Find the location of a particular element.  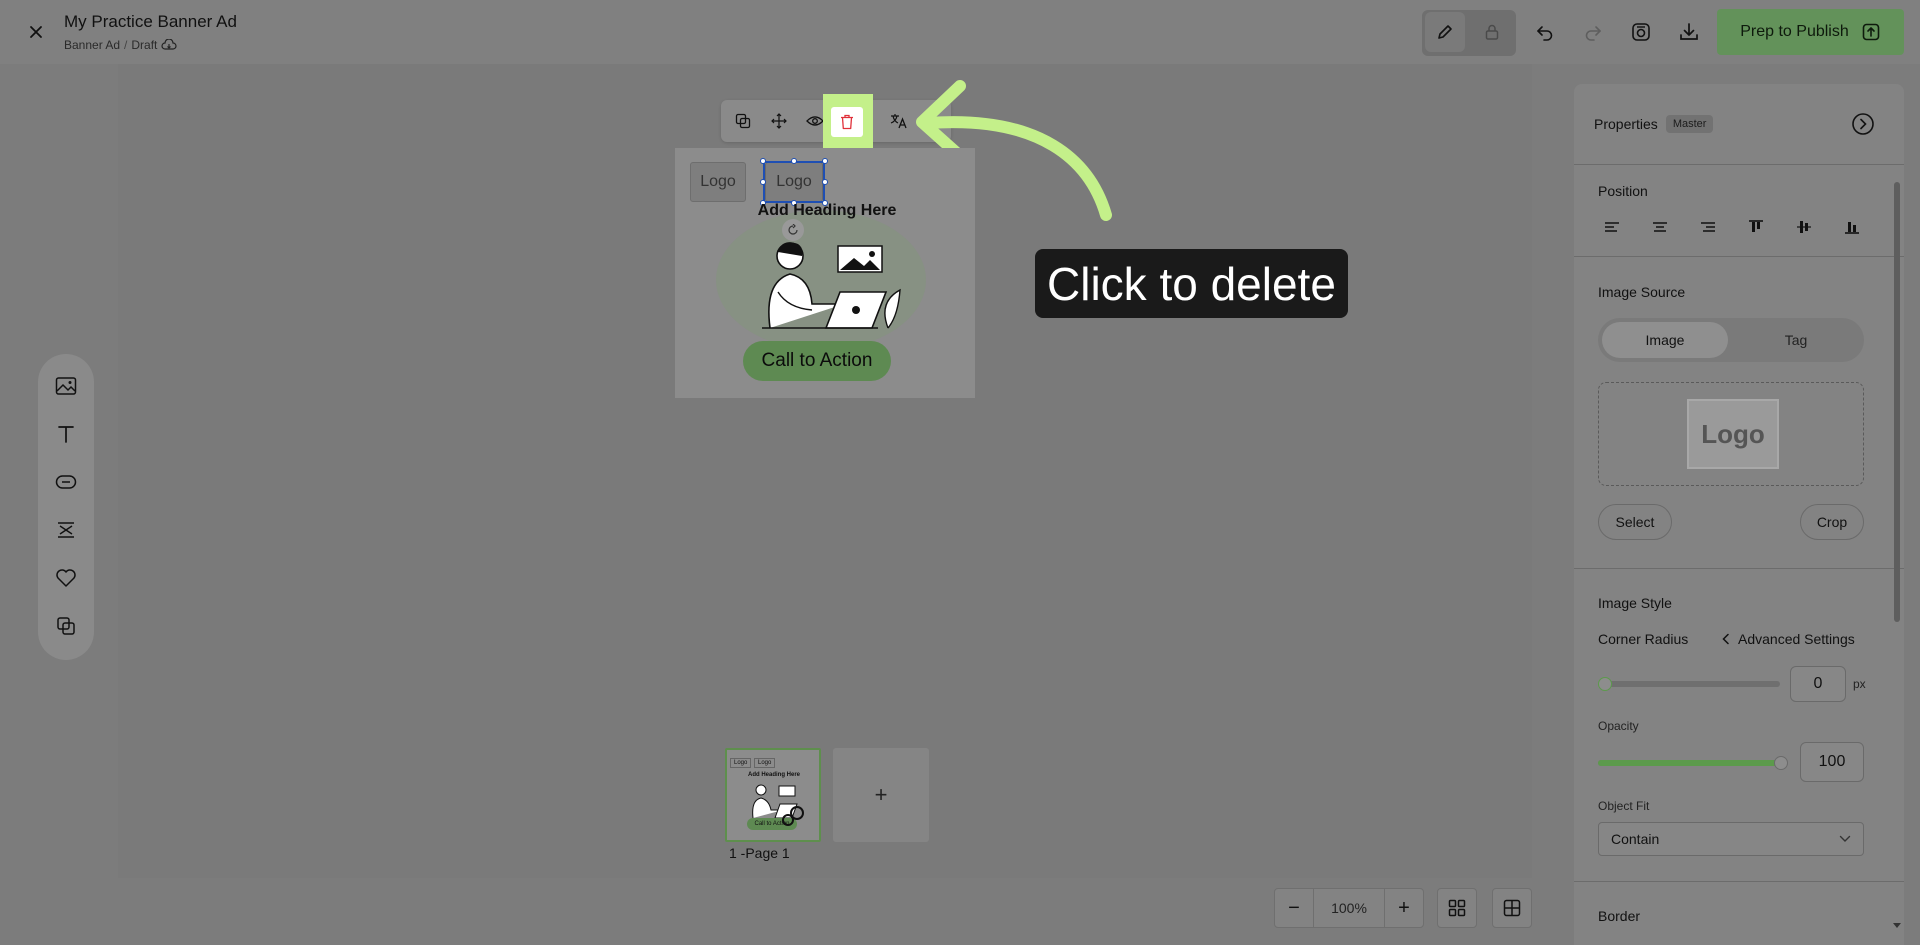

text-icon is located at coordinates (66, 434).